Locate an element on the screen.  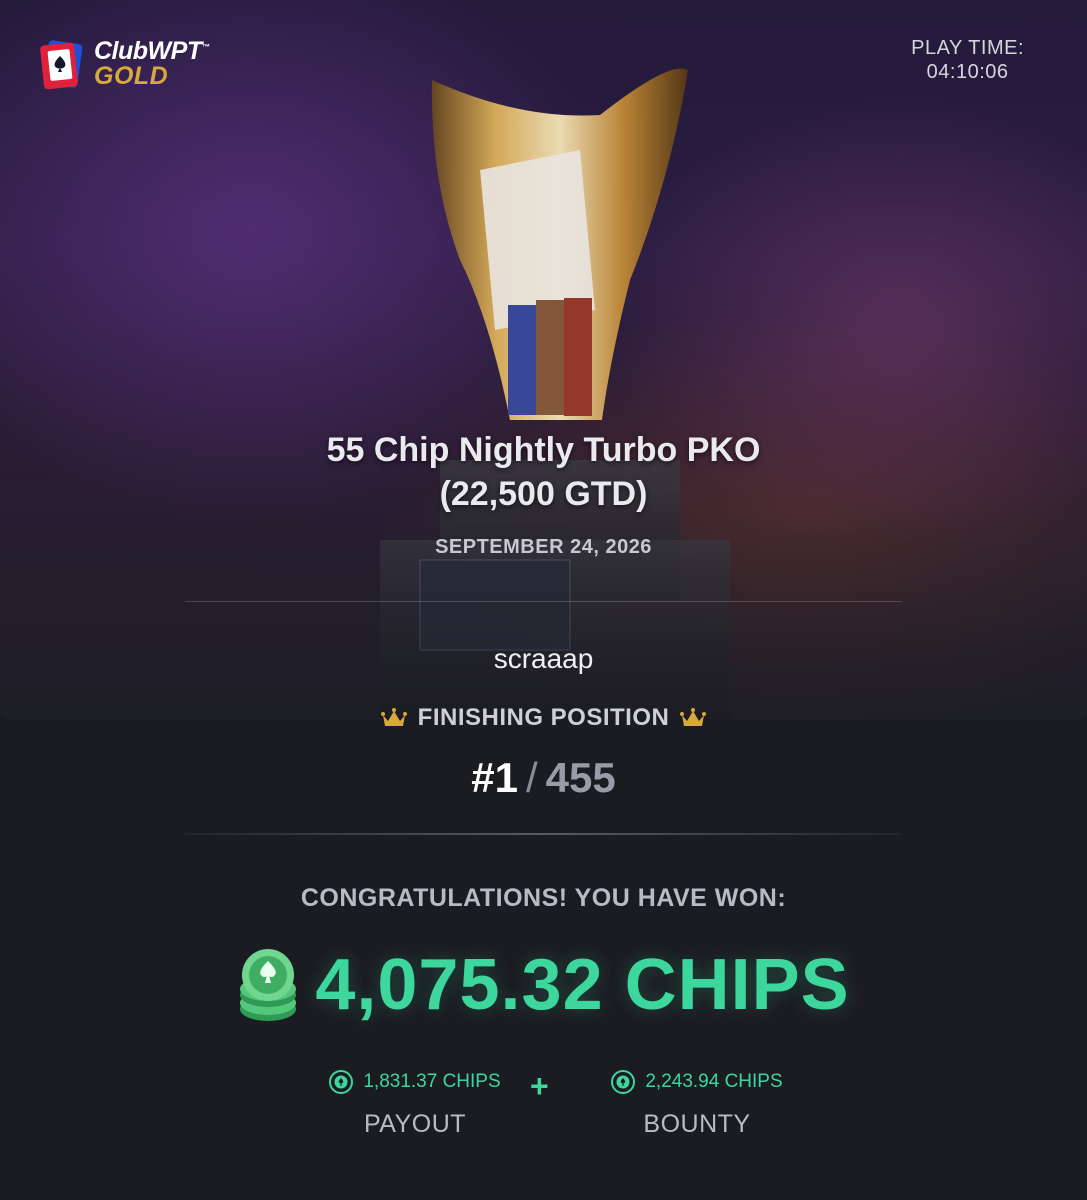
plus-icon: + is located at coordinates (539, 1086).